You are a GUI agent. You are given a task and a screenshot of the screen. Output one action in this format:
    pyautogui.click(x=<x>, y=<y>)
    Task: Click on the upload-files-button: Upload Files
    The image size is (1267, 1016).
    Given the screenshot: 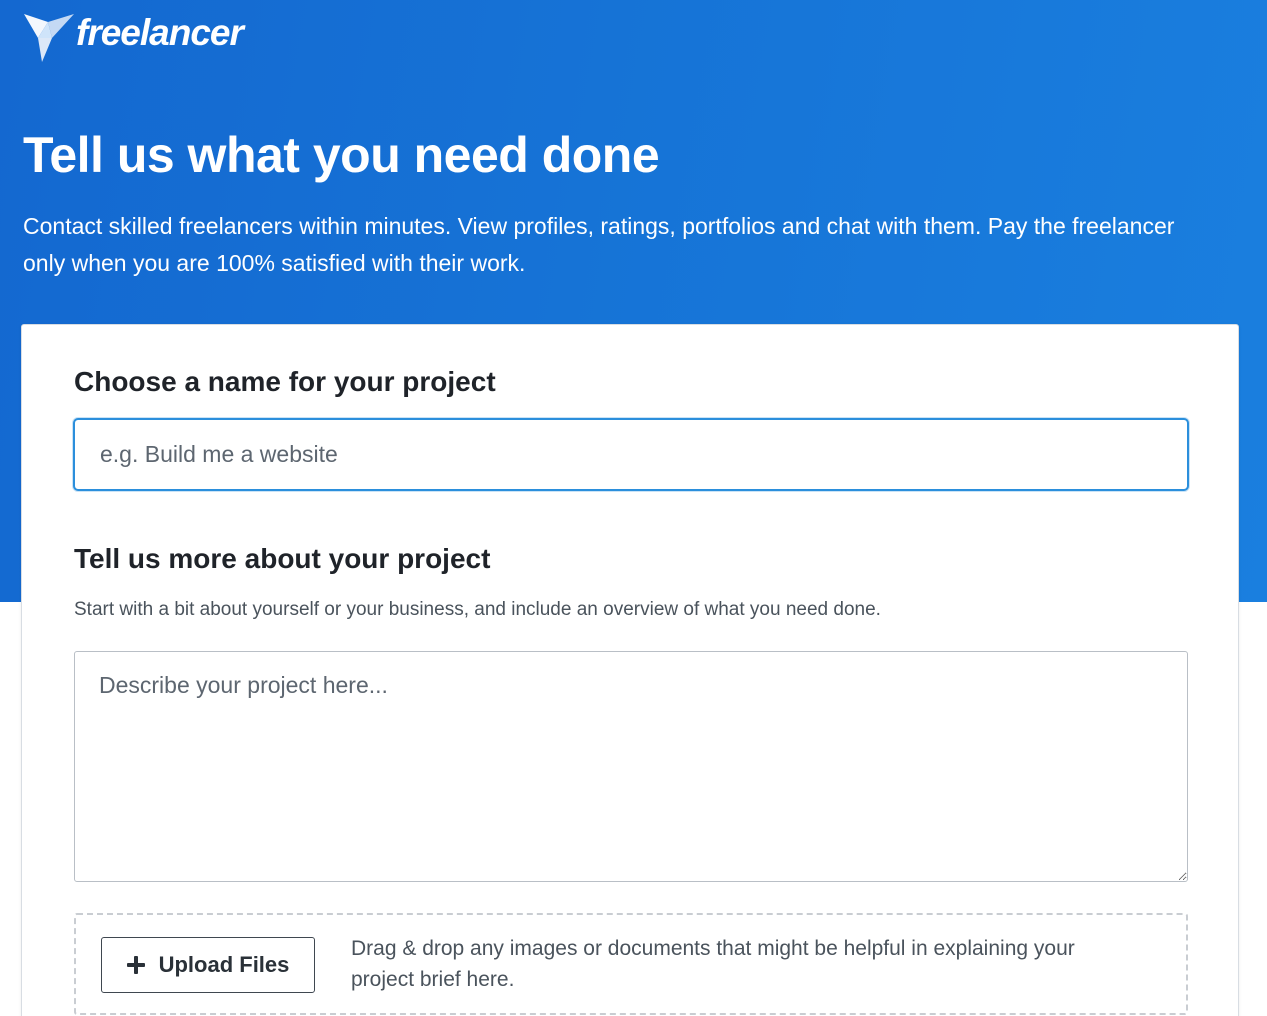 What is the action you would take?
    pyautogui.click(x=208, y=965)
    